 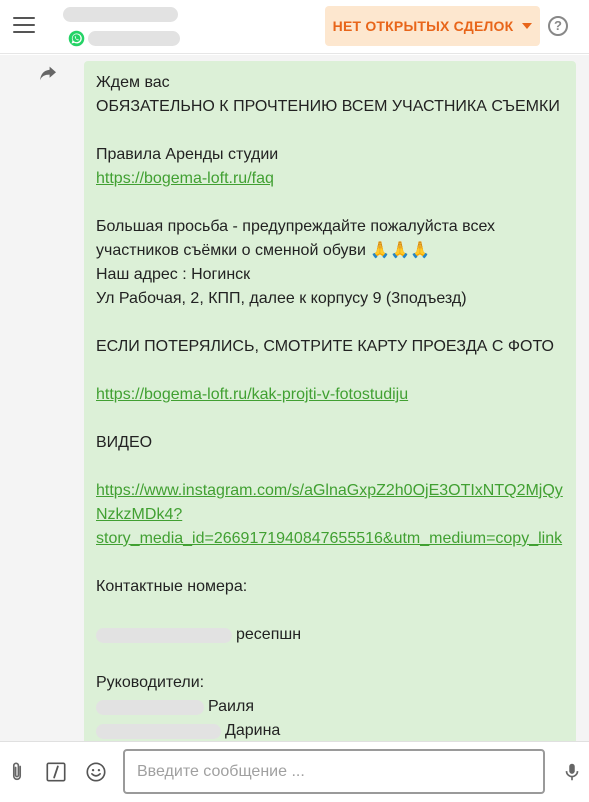 What do you see at coordinates (231, 706) in the screenshot?
I see `manager-name: Раиля` at bounding box center [231, 706].